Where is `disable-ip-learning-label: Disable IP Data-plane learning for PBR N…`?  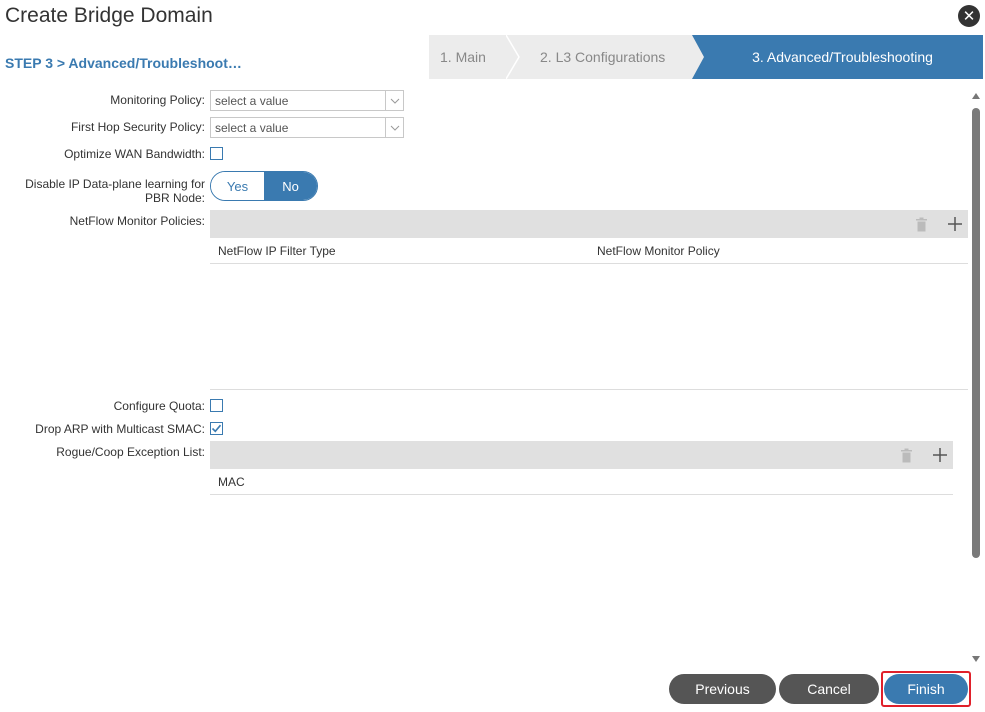 disable-ip-learning-label: Disable IP Data-plane learning for PBR N… is located at coordinates (115, 191).